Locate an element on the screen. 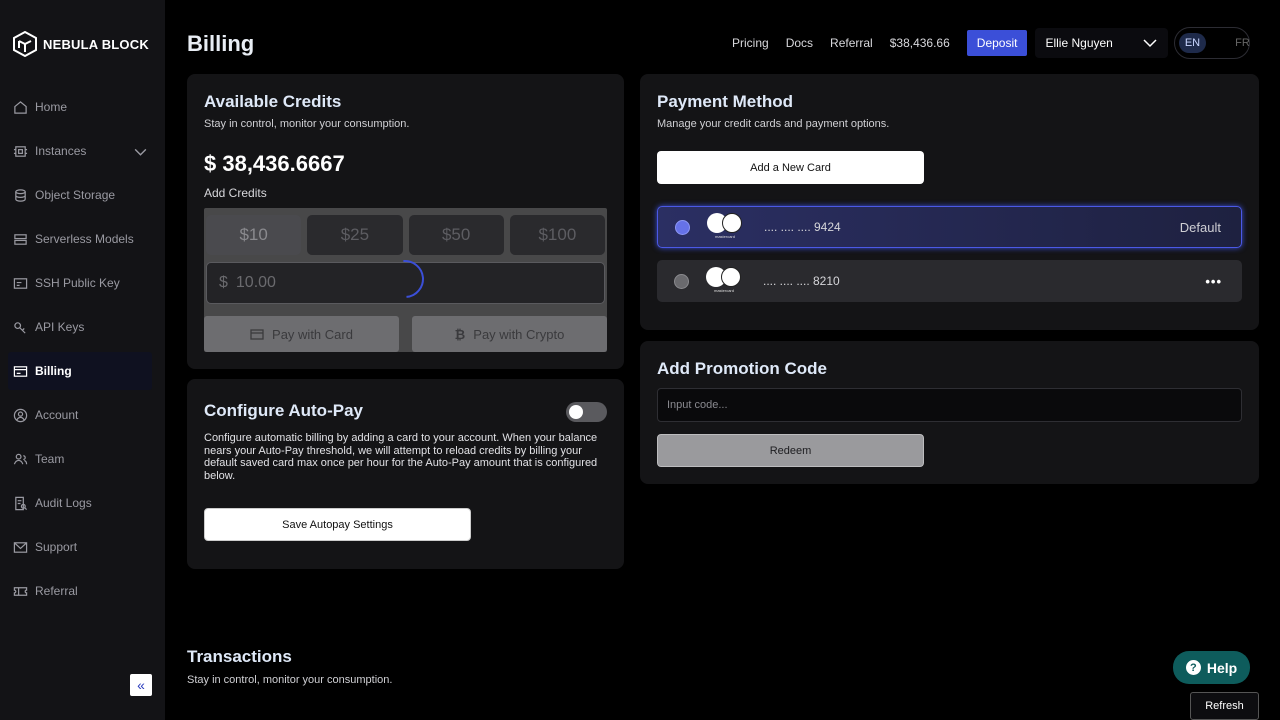  sidebar-item-serverless-models: Serverless Models is located at coordinates (82, 239).